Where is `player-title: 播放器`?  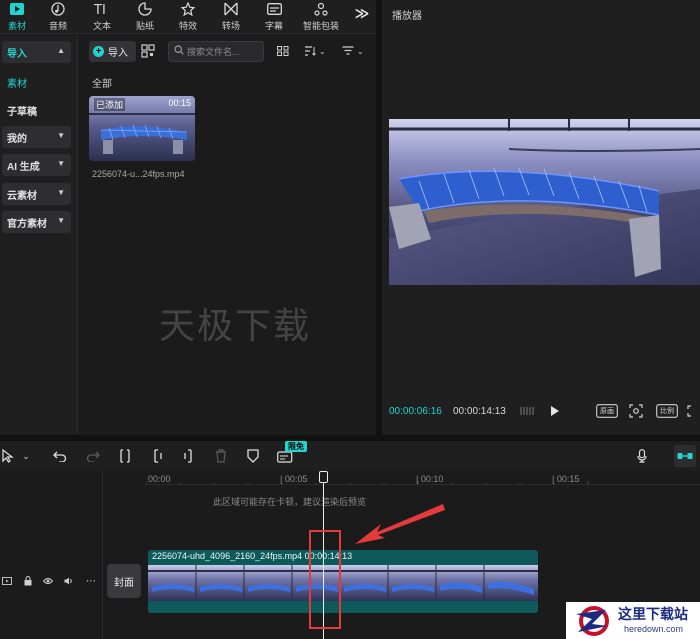
player-title: 播放器 is located at coordinates (407, 16).